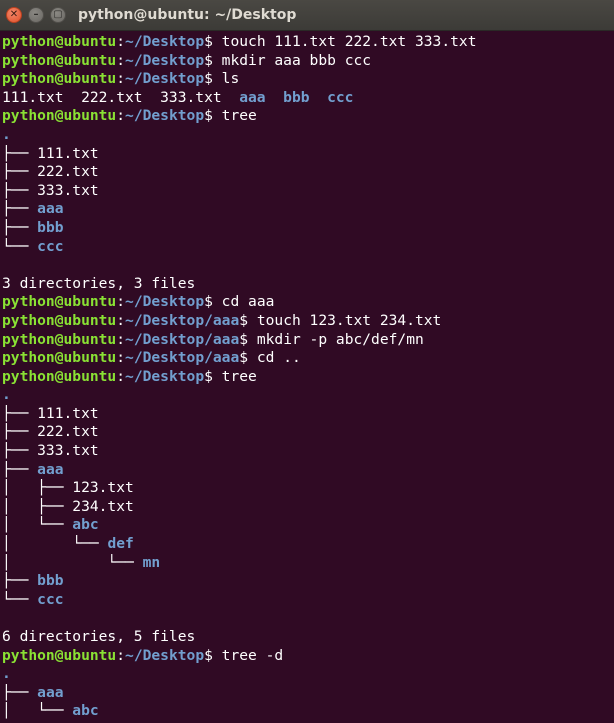  What do you see at coordinates (151, 562) in the screenshot?
I see `directory-name: mn` at bounding box center [151, 562].